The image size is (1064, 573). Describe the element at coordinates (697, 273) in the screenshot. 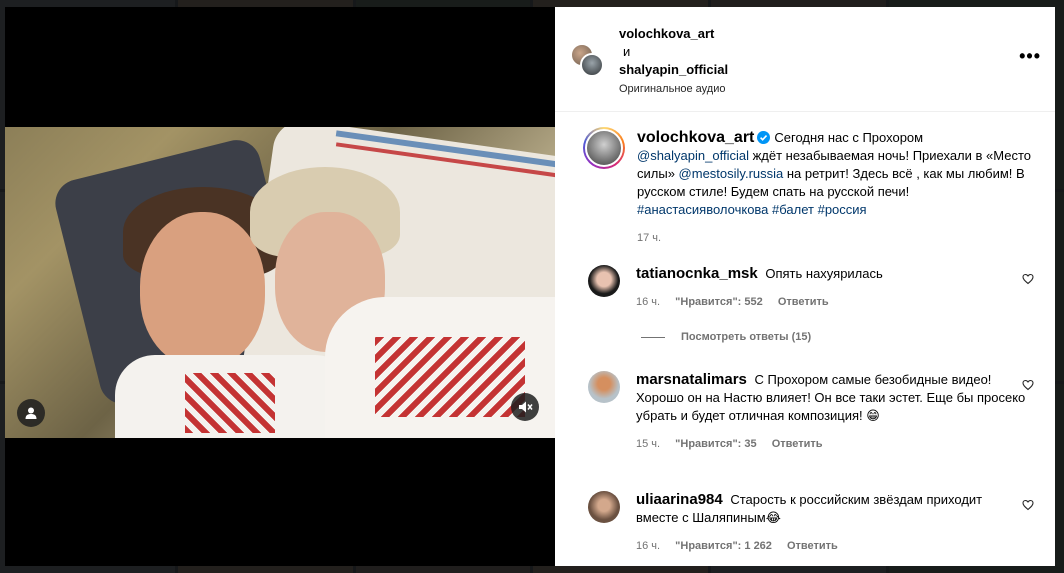

I see `comment-username: tatianocnka_msk` at that location.